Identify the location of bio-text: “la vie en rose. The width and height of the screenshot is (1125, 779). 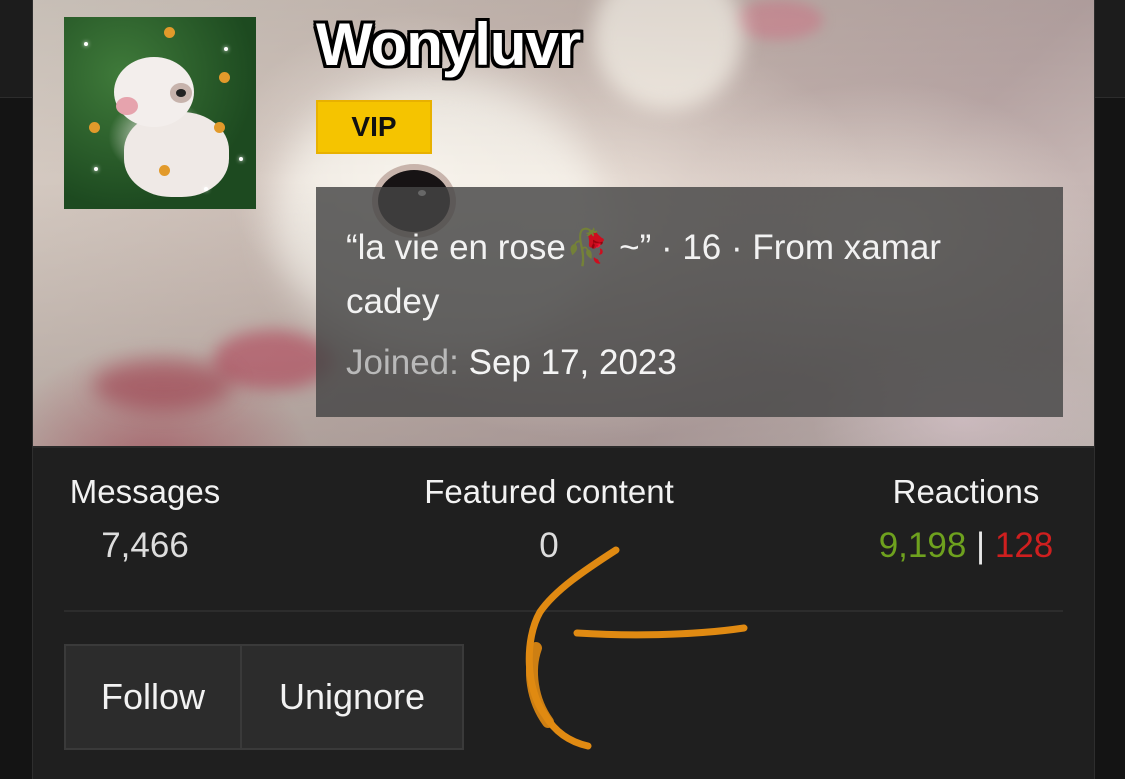
(456, 247).